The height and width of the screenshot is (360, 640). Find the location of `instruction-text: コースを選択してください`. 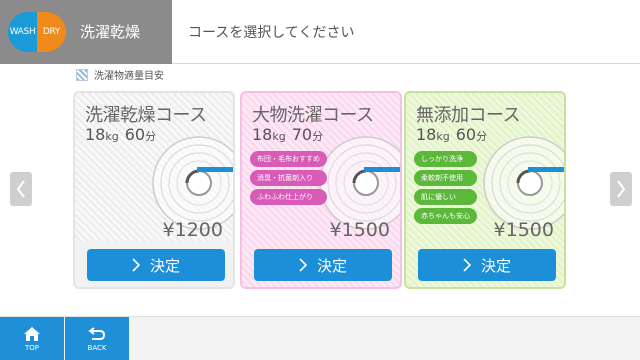

instruction-text: コースを選択してください is located at coordinates (271, 33).